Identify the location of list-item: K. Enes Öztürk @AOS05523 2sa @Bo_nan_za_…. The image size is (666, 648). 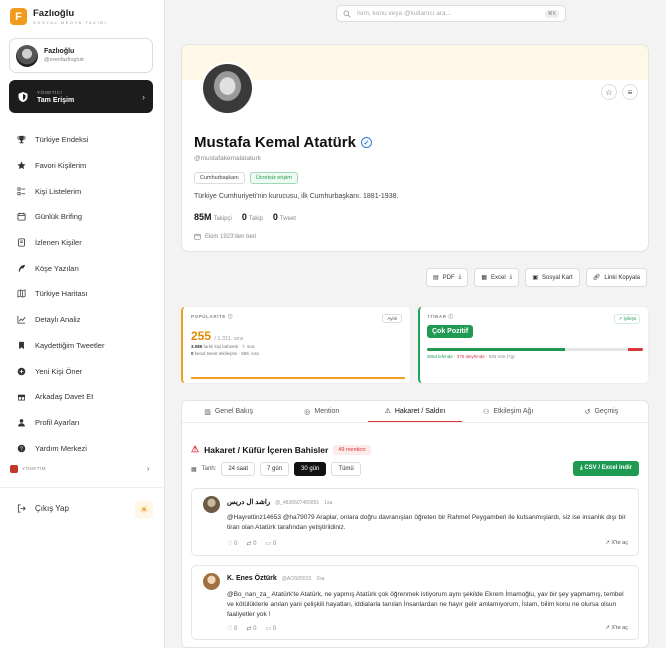
(415, 602).